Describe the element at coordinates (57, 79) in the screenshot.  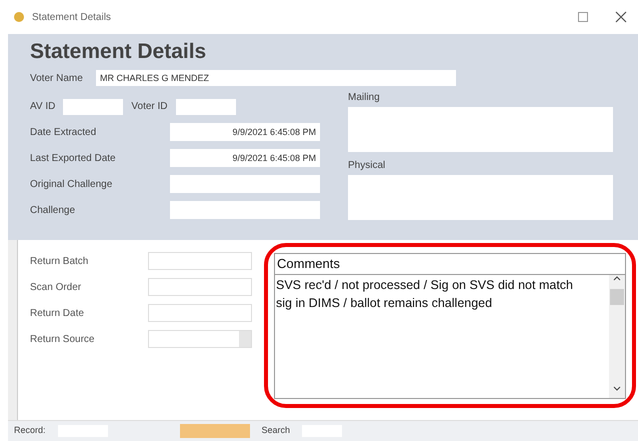
I see `field-label: Voter Name` at that location.